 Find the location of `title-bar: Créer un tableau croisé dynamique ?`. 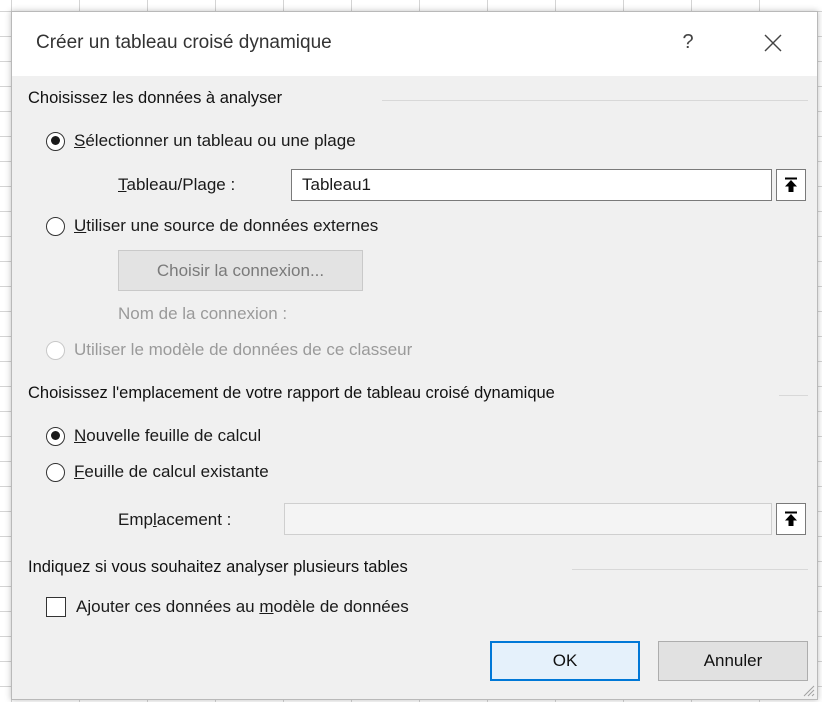

title-bar: Créer un tableau croisé dynamique ? is located at coordinates (414, 44).